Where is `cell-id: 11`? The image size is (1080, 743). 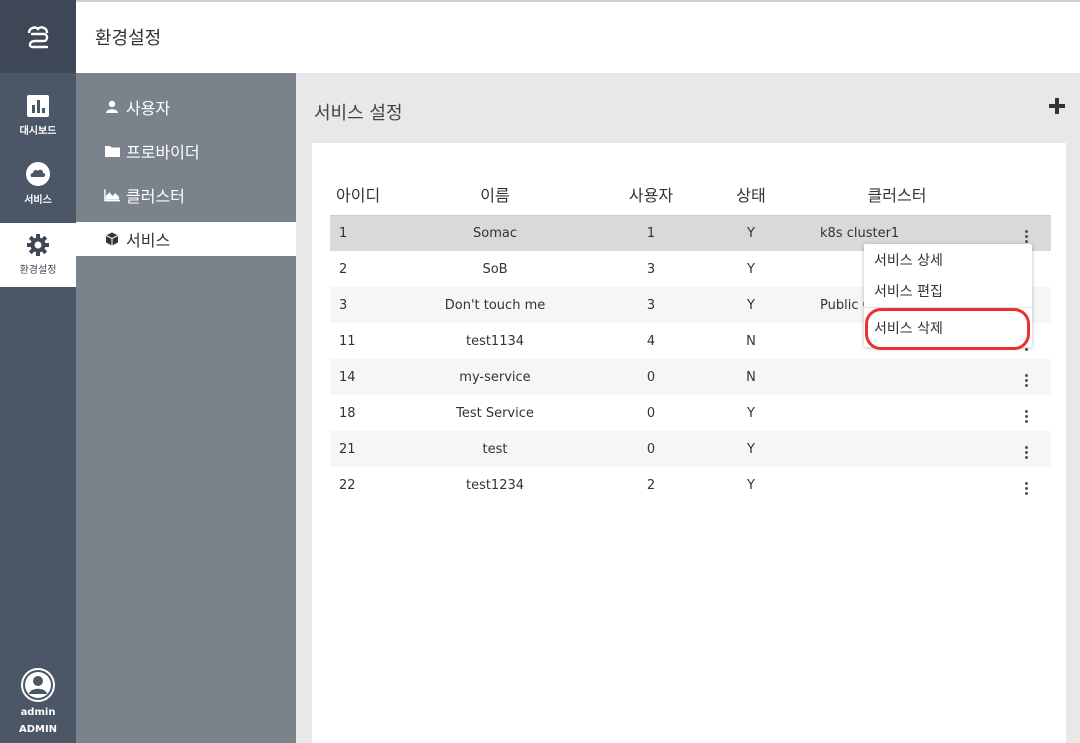 cell-id: 11 is located at coordinates (347, 341).